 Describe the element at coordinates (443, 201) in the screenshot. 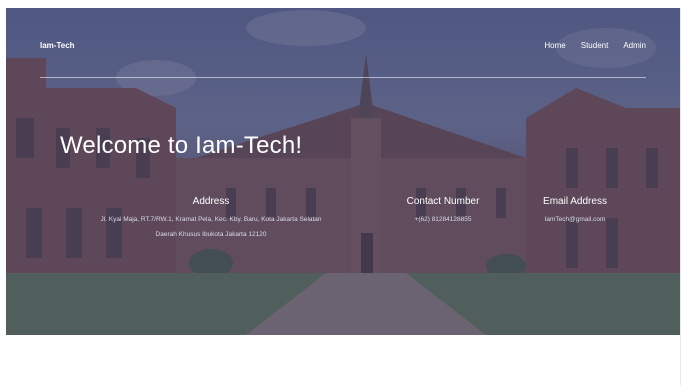

I see `contact-title: Contact Number` at that location.